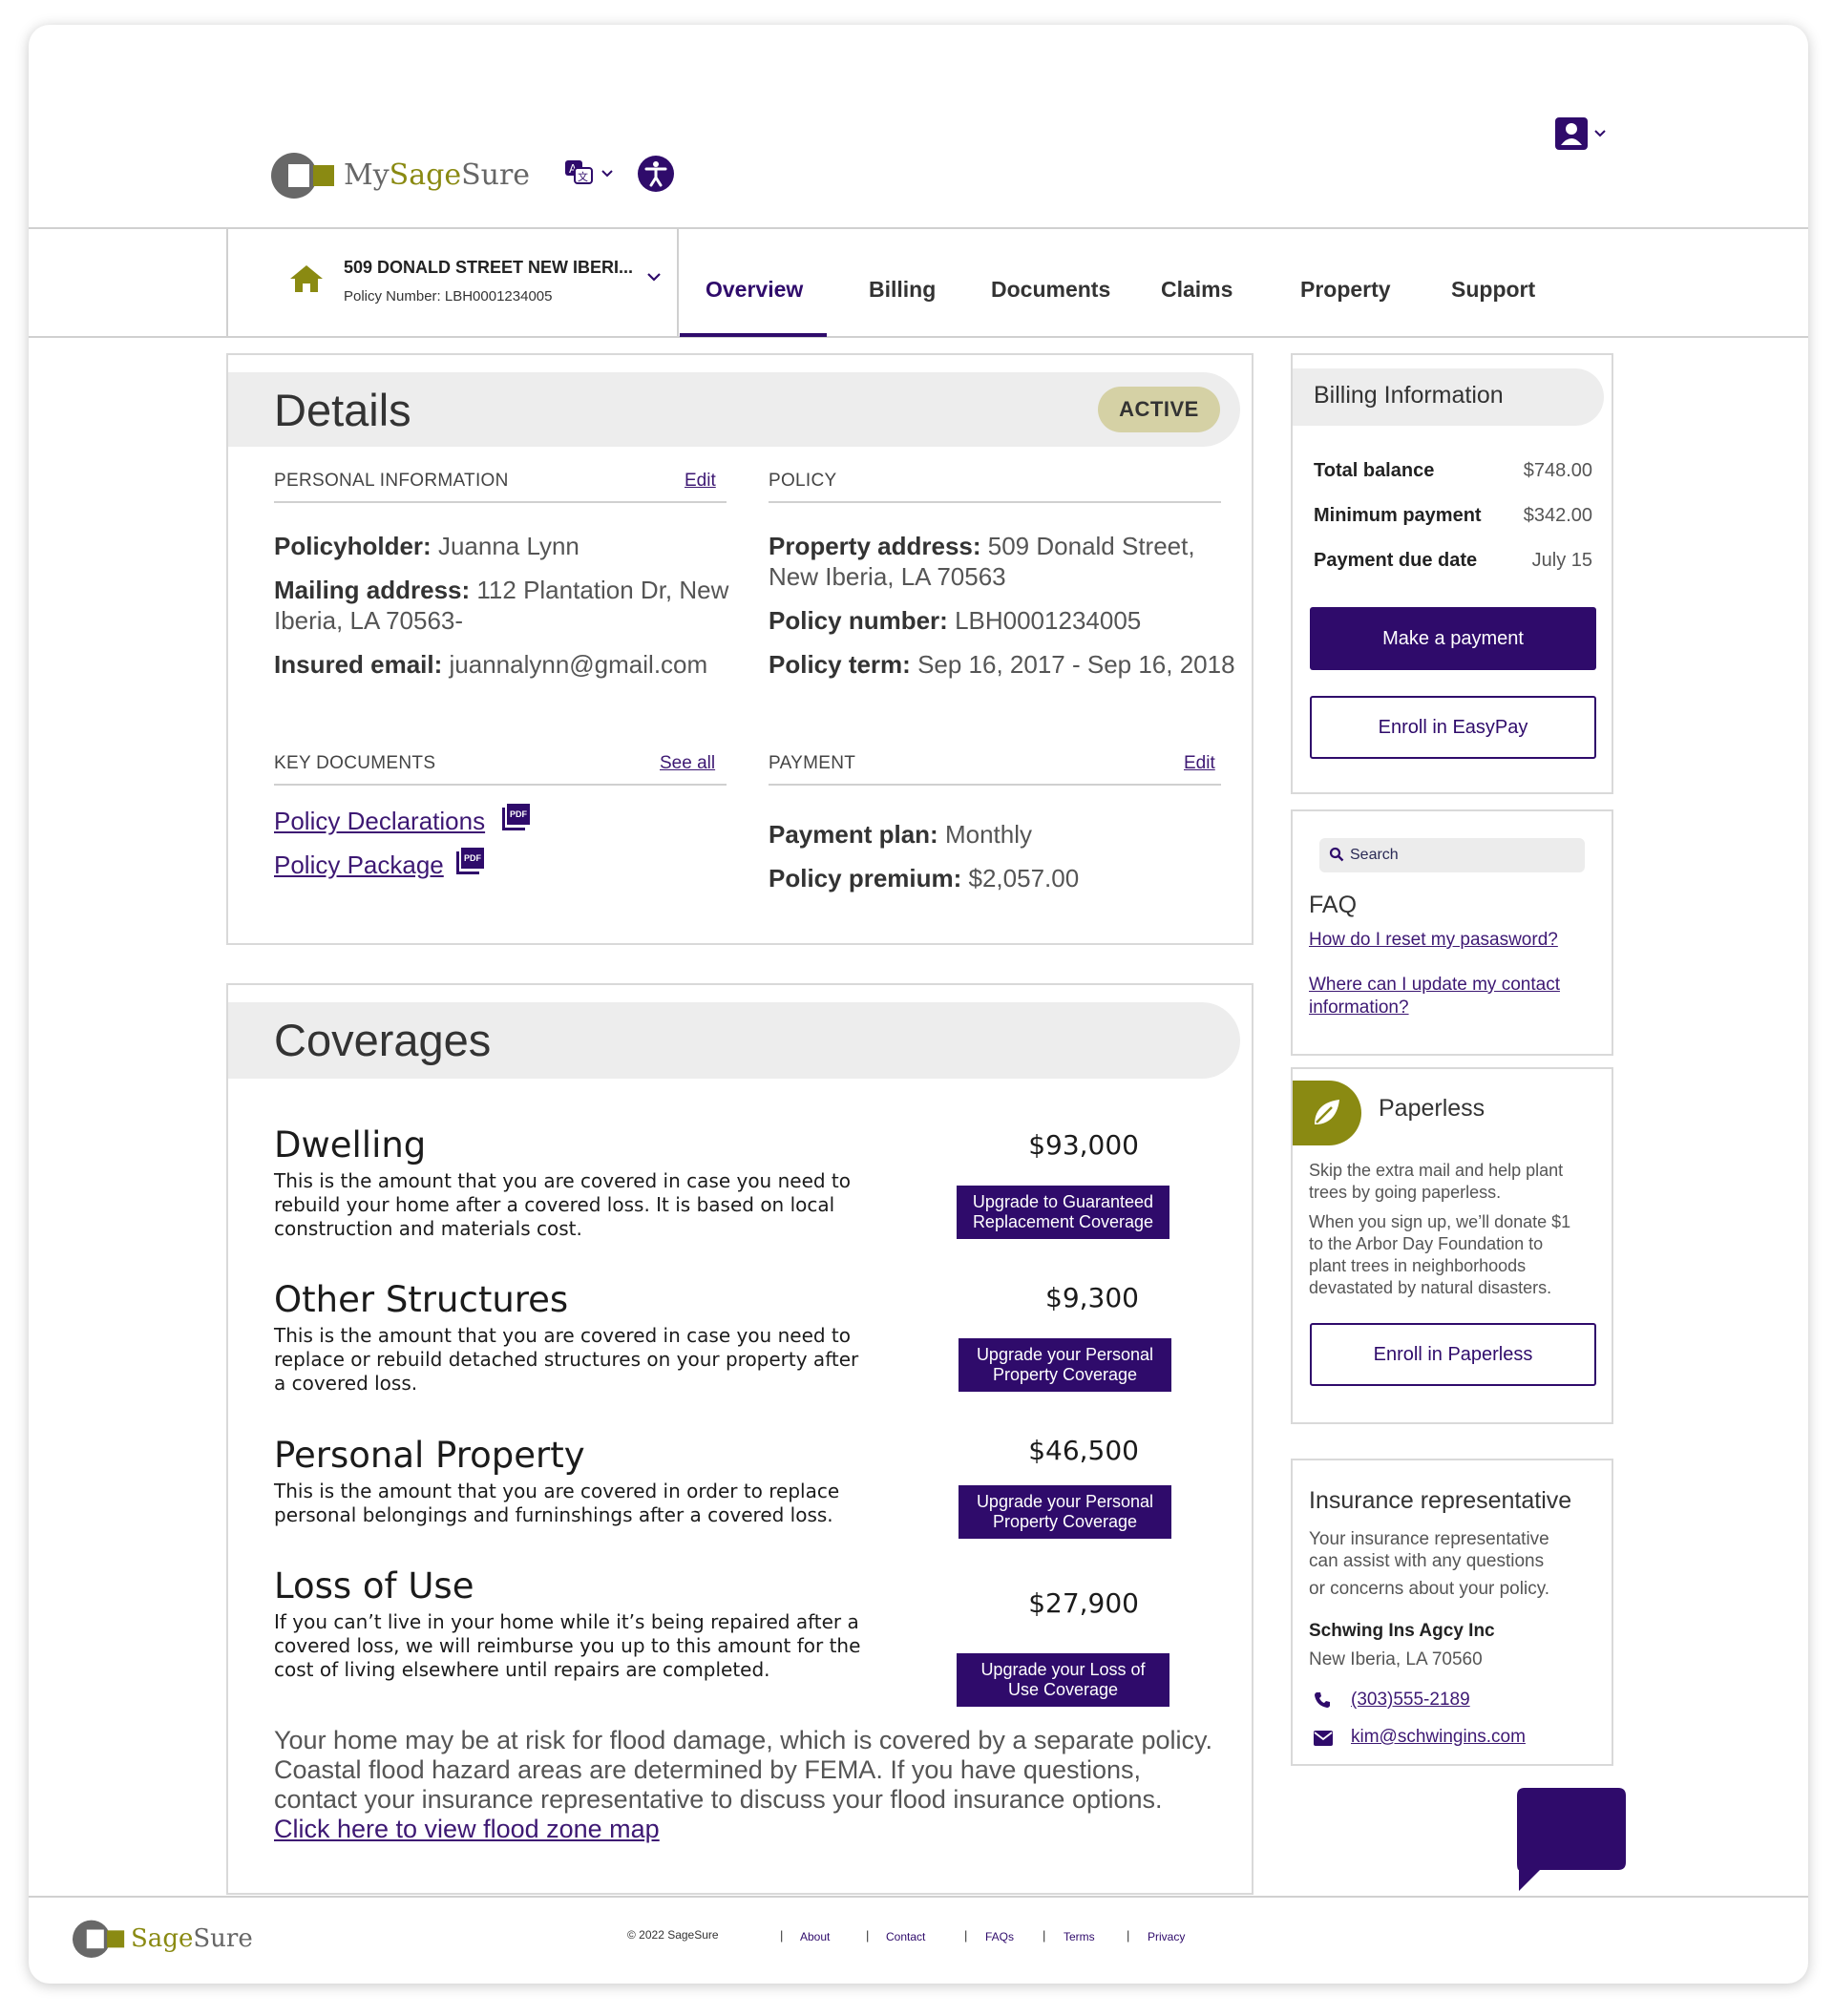 The image size is (1833, 2016). What do you see at coordinates (380, 822) in the screenshot?
I see `policy-declarations-link: Policy Declarations` at bounding box center [380, 822].